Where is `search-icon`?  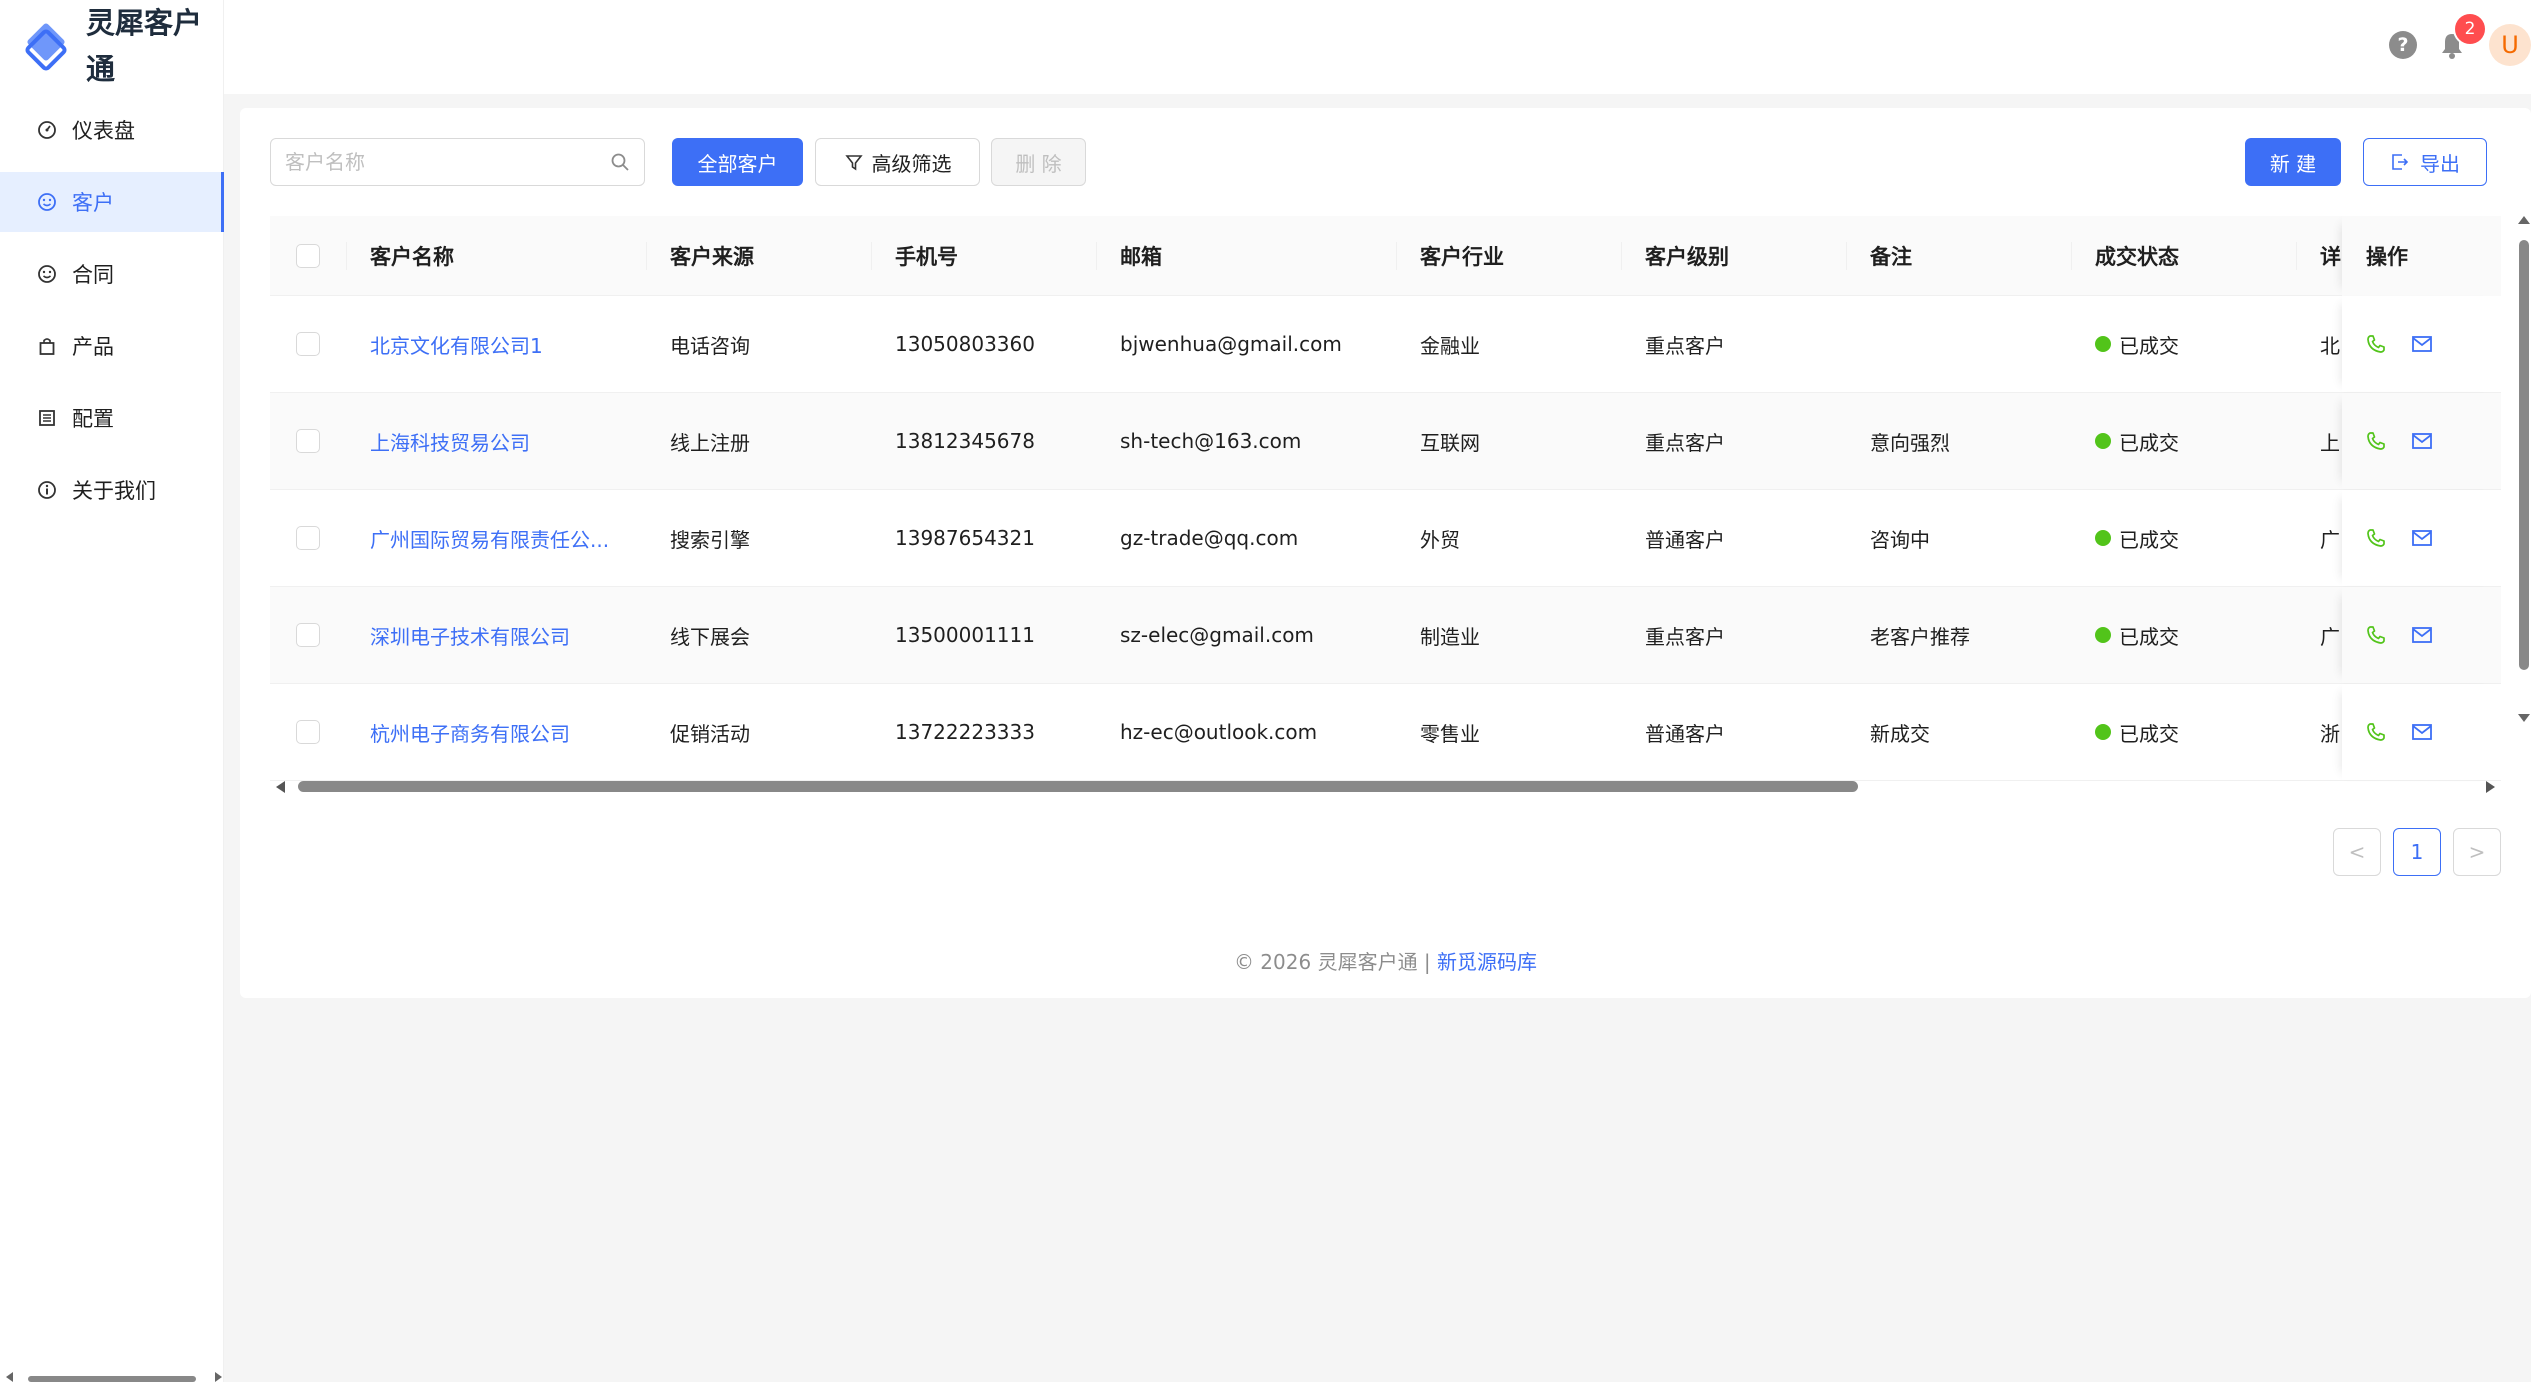
search-icon is located at coordinates (620, 162).